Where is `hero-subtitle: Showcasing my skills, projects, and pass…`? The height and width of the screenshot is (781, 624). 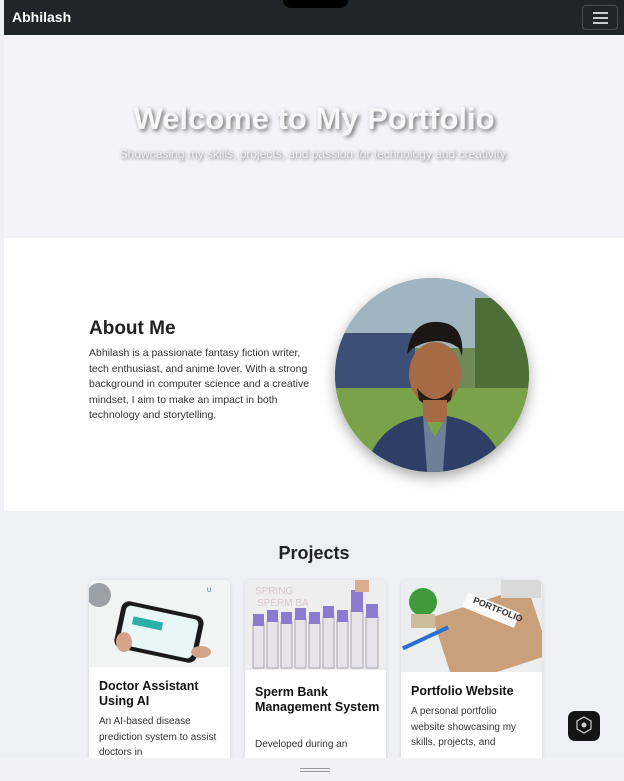
hero-subtitle: Showcasing my skills, projects, and pass… is located at coordinates (314, 154).